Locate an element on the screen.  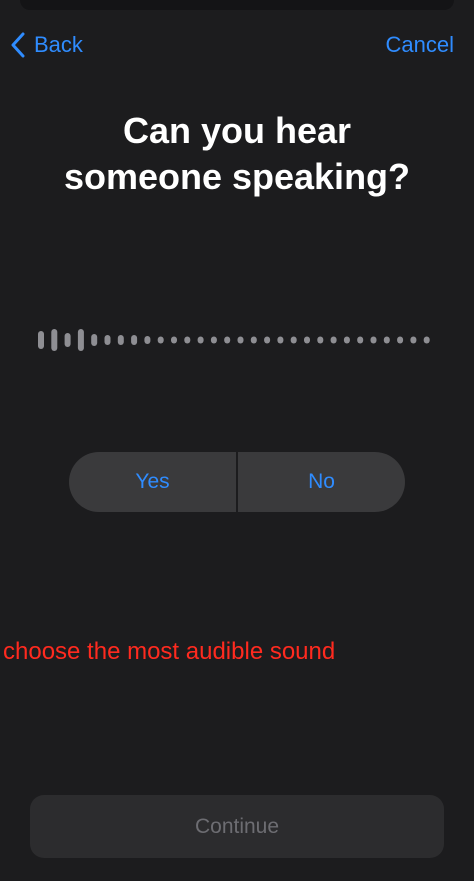
page-title: Can you hear someone speaking? is located at coordinates (237, 154).